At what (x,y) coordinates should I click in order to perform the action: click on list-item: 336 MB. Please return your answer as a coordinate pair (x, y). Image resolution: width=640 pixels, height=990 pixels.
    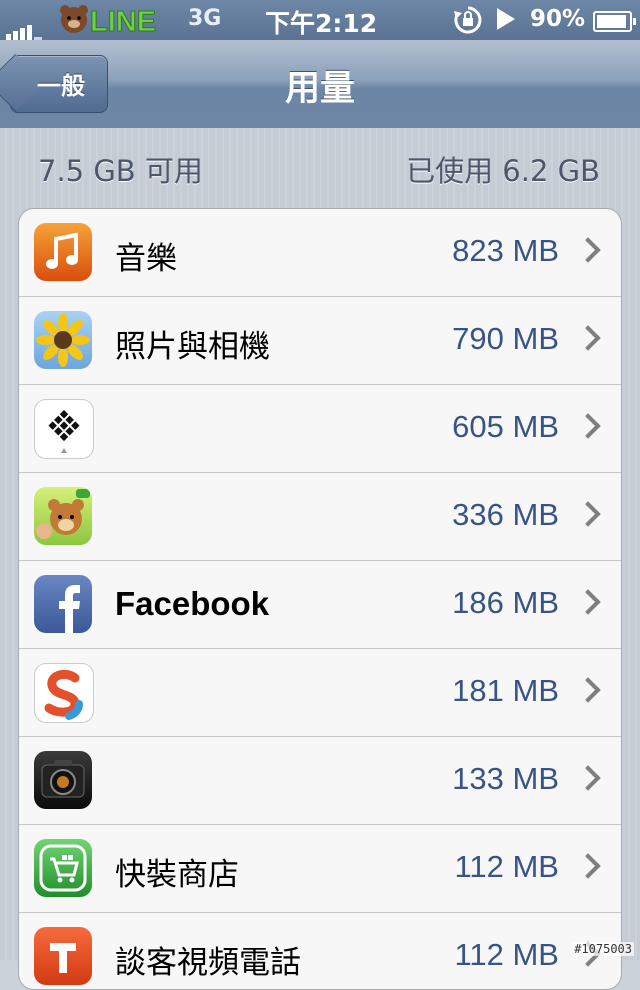
    Looking at the image, I should click on (320, 517).